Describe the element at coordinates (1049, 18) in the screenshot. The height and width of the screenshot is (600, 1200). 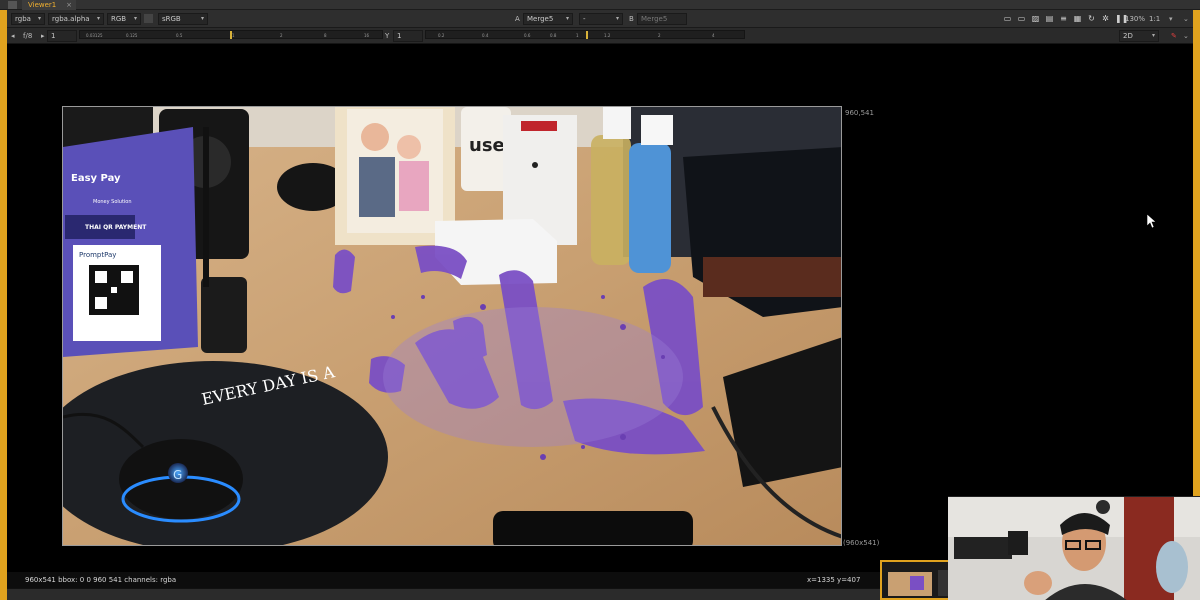
I see `overlay-icon: ▤` at that location.